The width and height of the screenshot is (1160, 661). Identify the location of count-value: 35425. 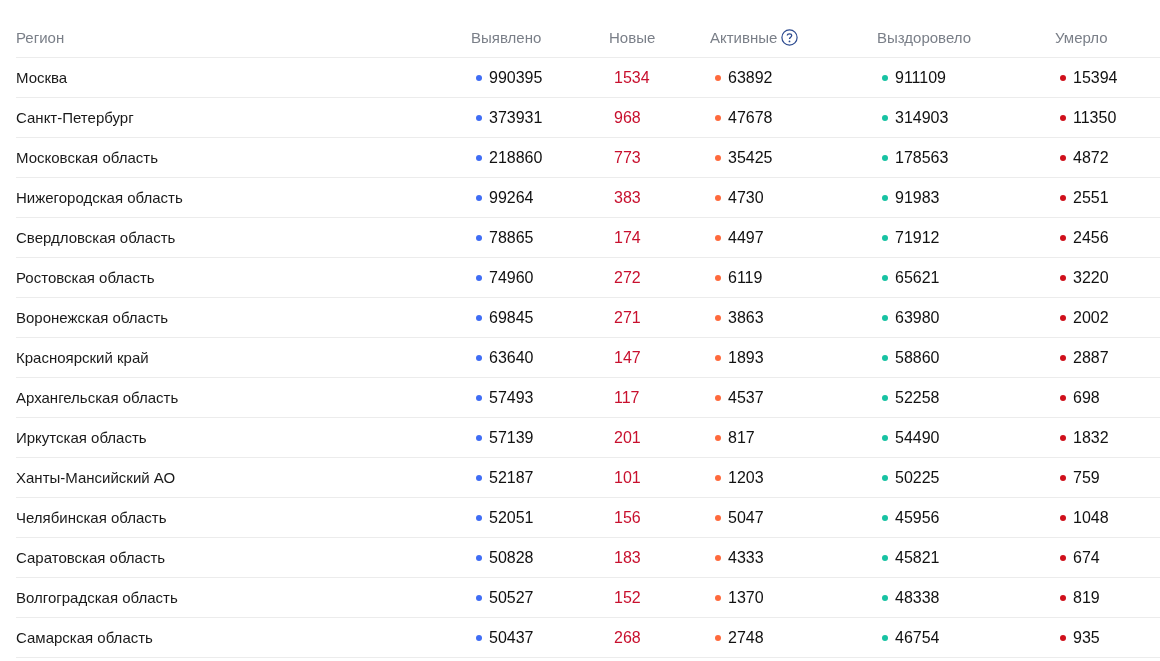
(750, 157).